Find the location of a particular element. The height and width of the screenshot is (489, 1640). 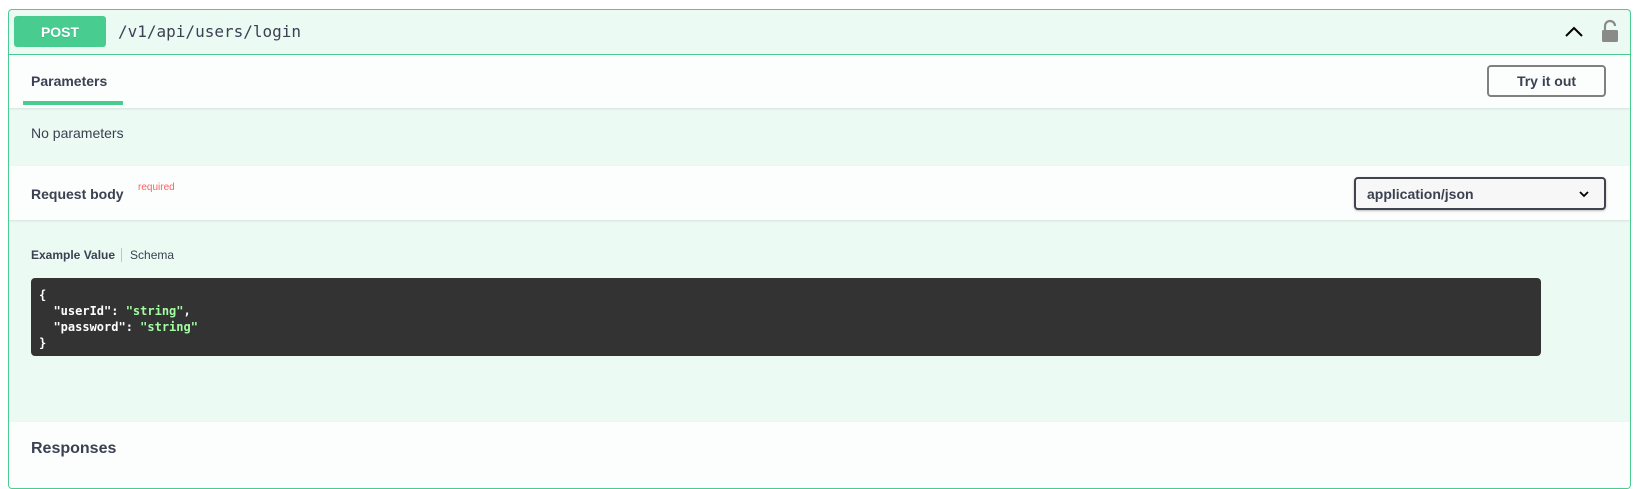

chevron-down-icon is located at coordinates (1584, 194).